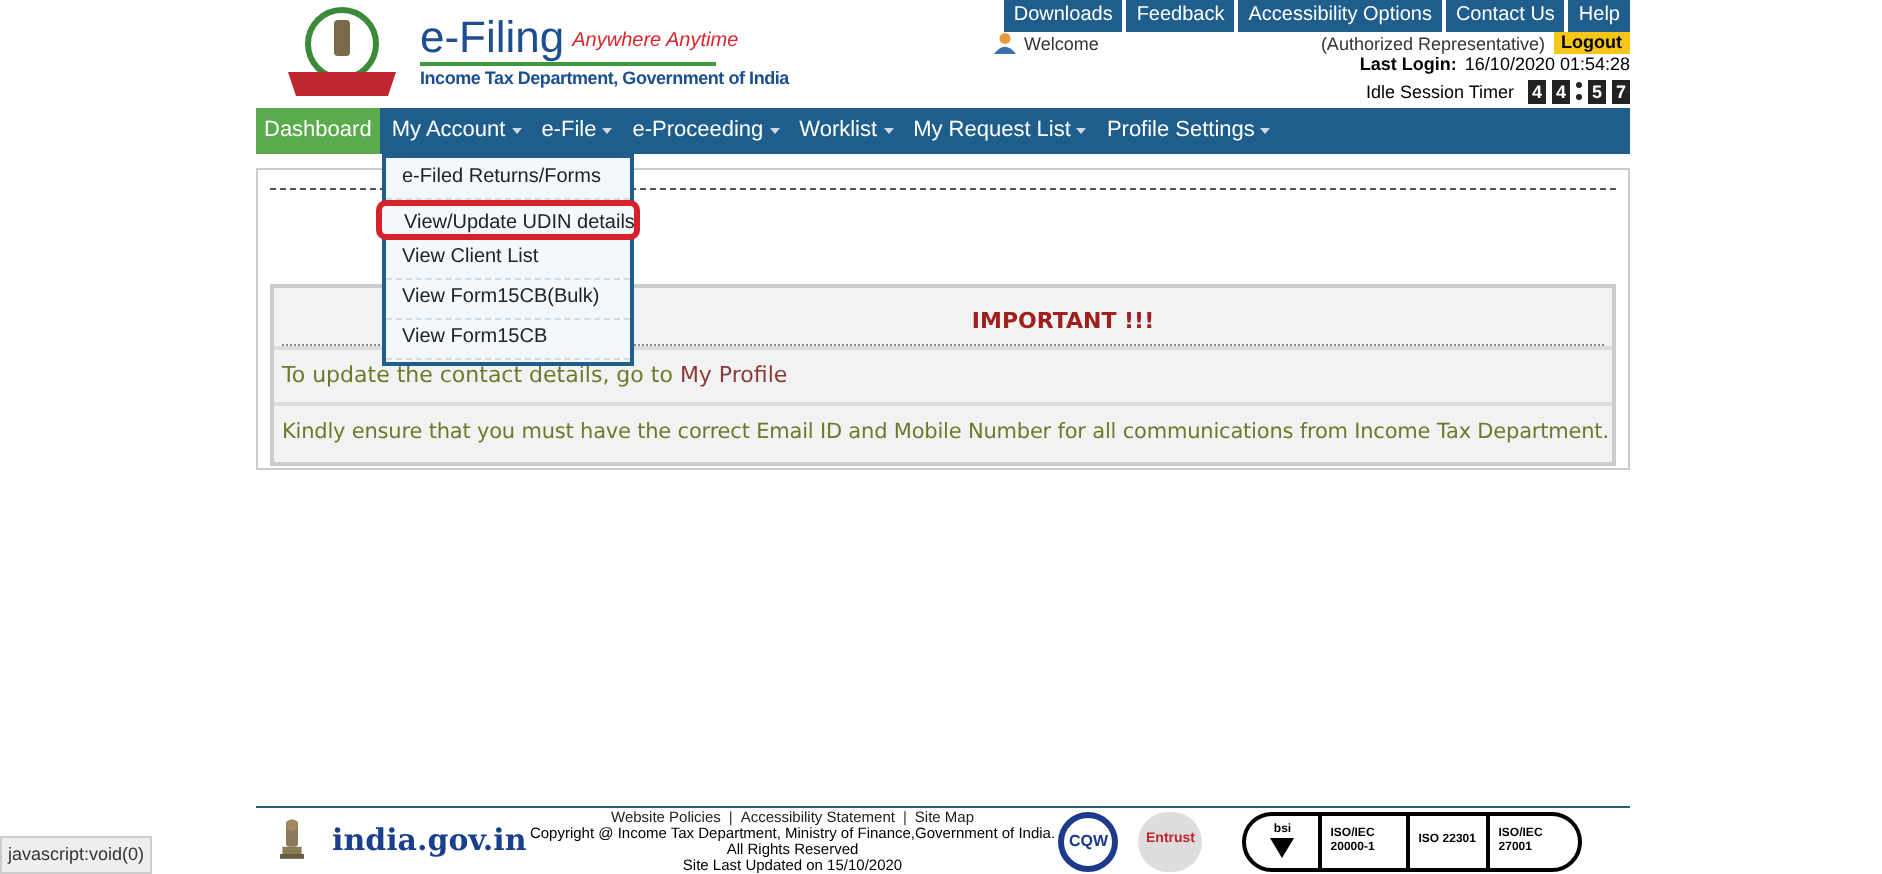 The image size is (1882, 874). What do you see at coordinates (1597, 91) in the screenshot?
I see `timer-digit: 5` at bounding box center [1597, 91].